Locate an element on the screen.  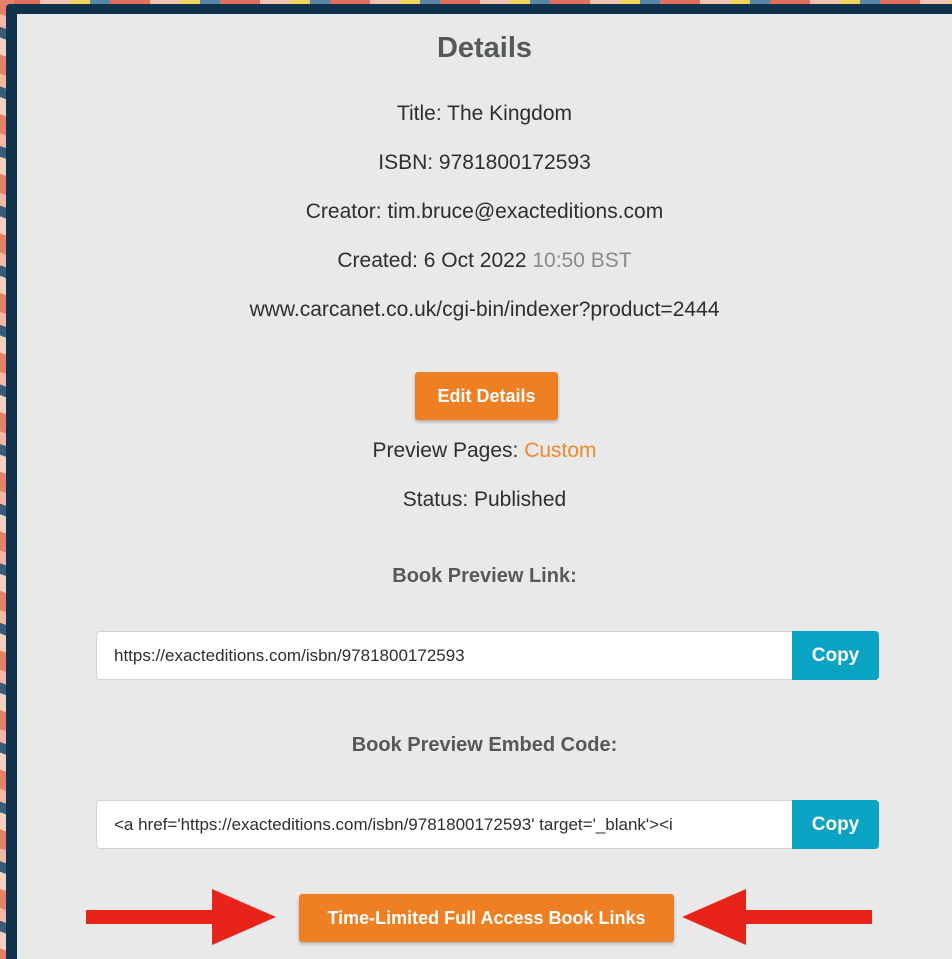
book-isbn: ISBN: 9781800172593 is located at coordinates (484, 162).